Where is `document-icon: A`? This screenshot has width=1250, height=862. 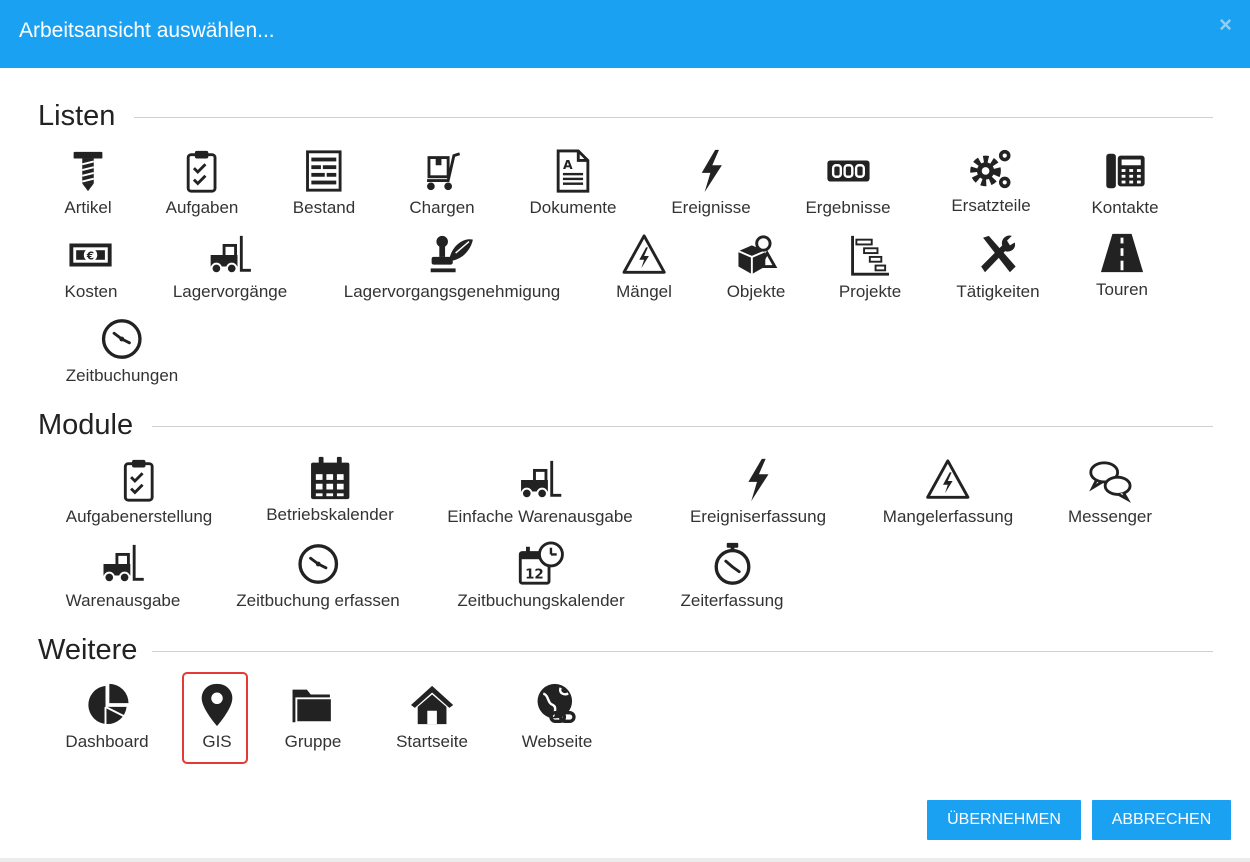 document-icon: A is located at coordinates (573, 171).